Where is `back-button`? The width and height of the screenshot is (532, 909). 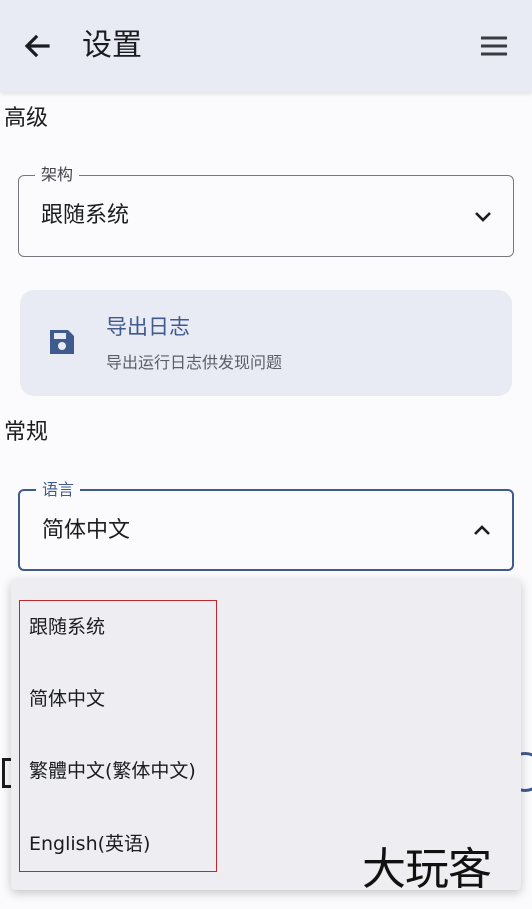
back-button is located at coordinates (38, 46).